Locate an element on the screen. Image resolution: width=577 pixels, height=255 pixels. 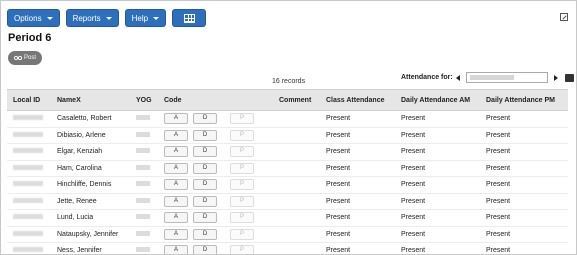
help-menu-button: Help is located at coordinates (145, 18).